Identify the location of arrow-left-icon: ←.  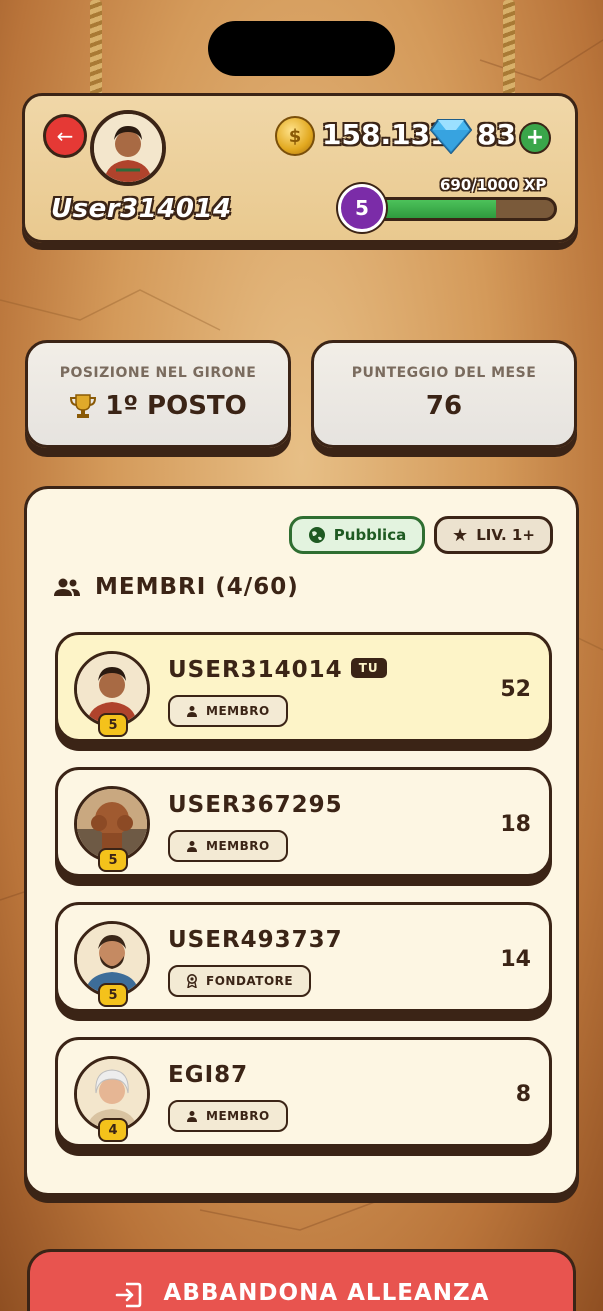
(65, 136).